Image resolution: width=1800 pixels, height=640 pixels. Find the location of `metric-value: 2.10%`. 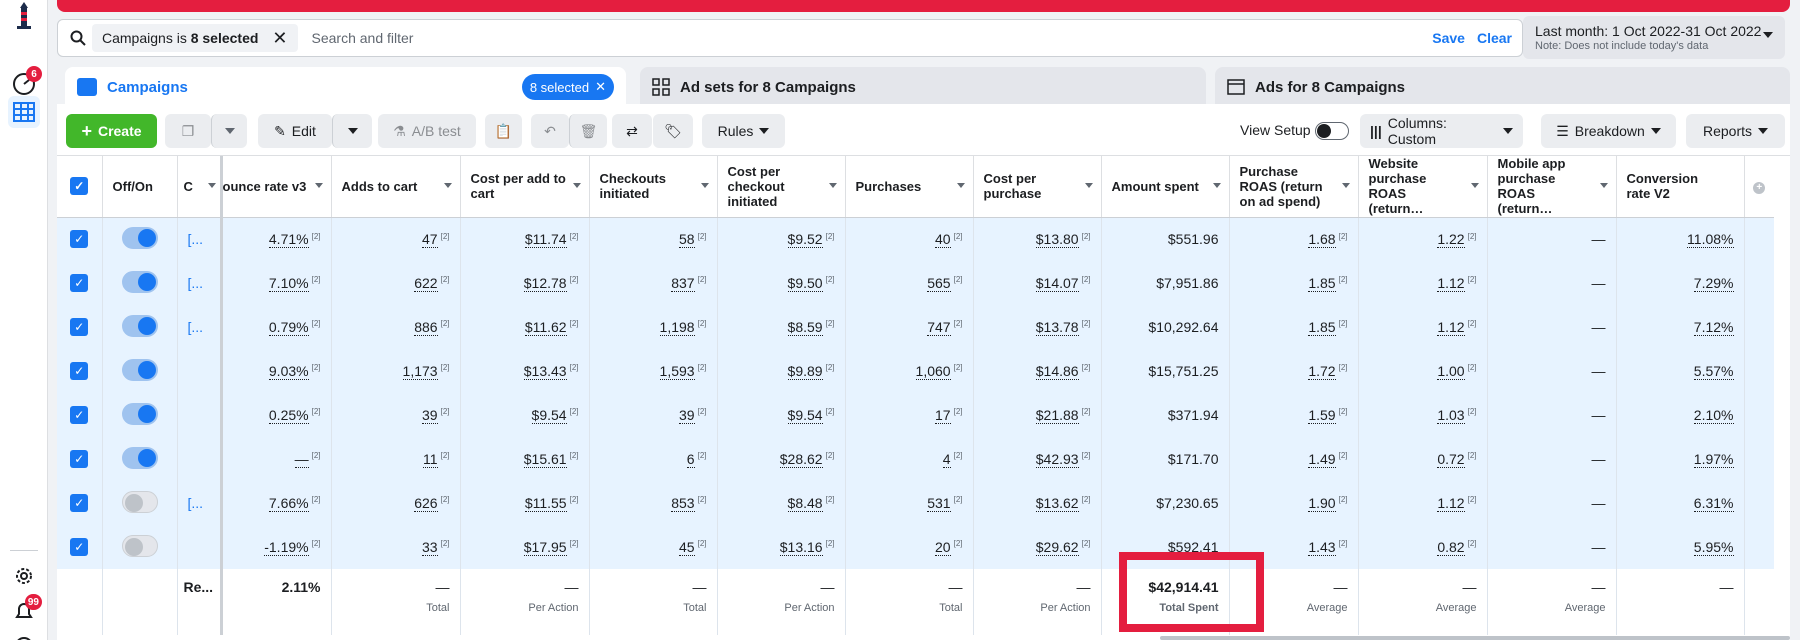

metric-value: 2.10% is located at coordinates (1713, 415).